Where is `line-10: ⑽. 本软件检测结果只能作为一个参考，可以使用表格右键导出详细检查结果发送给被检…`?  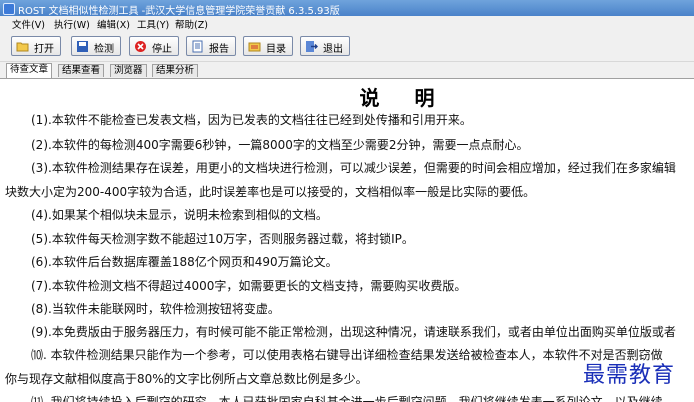
line-10: ⑽. 本软件检测结果只能作为一个参考，可以使用表格右键导出详细检查结果发送给被检… is located at coordinates (347, 355).